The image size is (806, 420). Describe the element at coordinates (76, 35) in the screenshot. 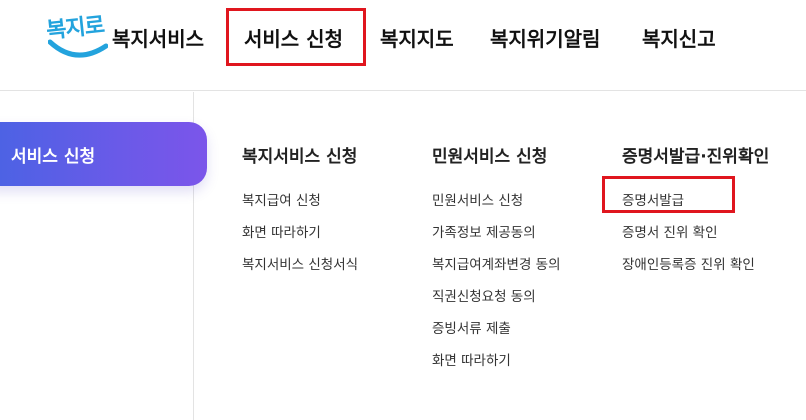

I see `site-logo: 복지로` at that location.